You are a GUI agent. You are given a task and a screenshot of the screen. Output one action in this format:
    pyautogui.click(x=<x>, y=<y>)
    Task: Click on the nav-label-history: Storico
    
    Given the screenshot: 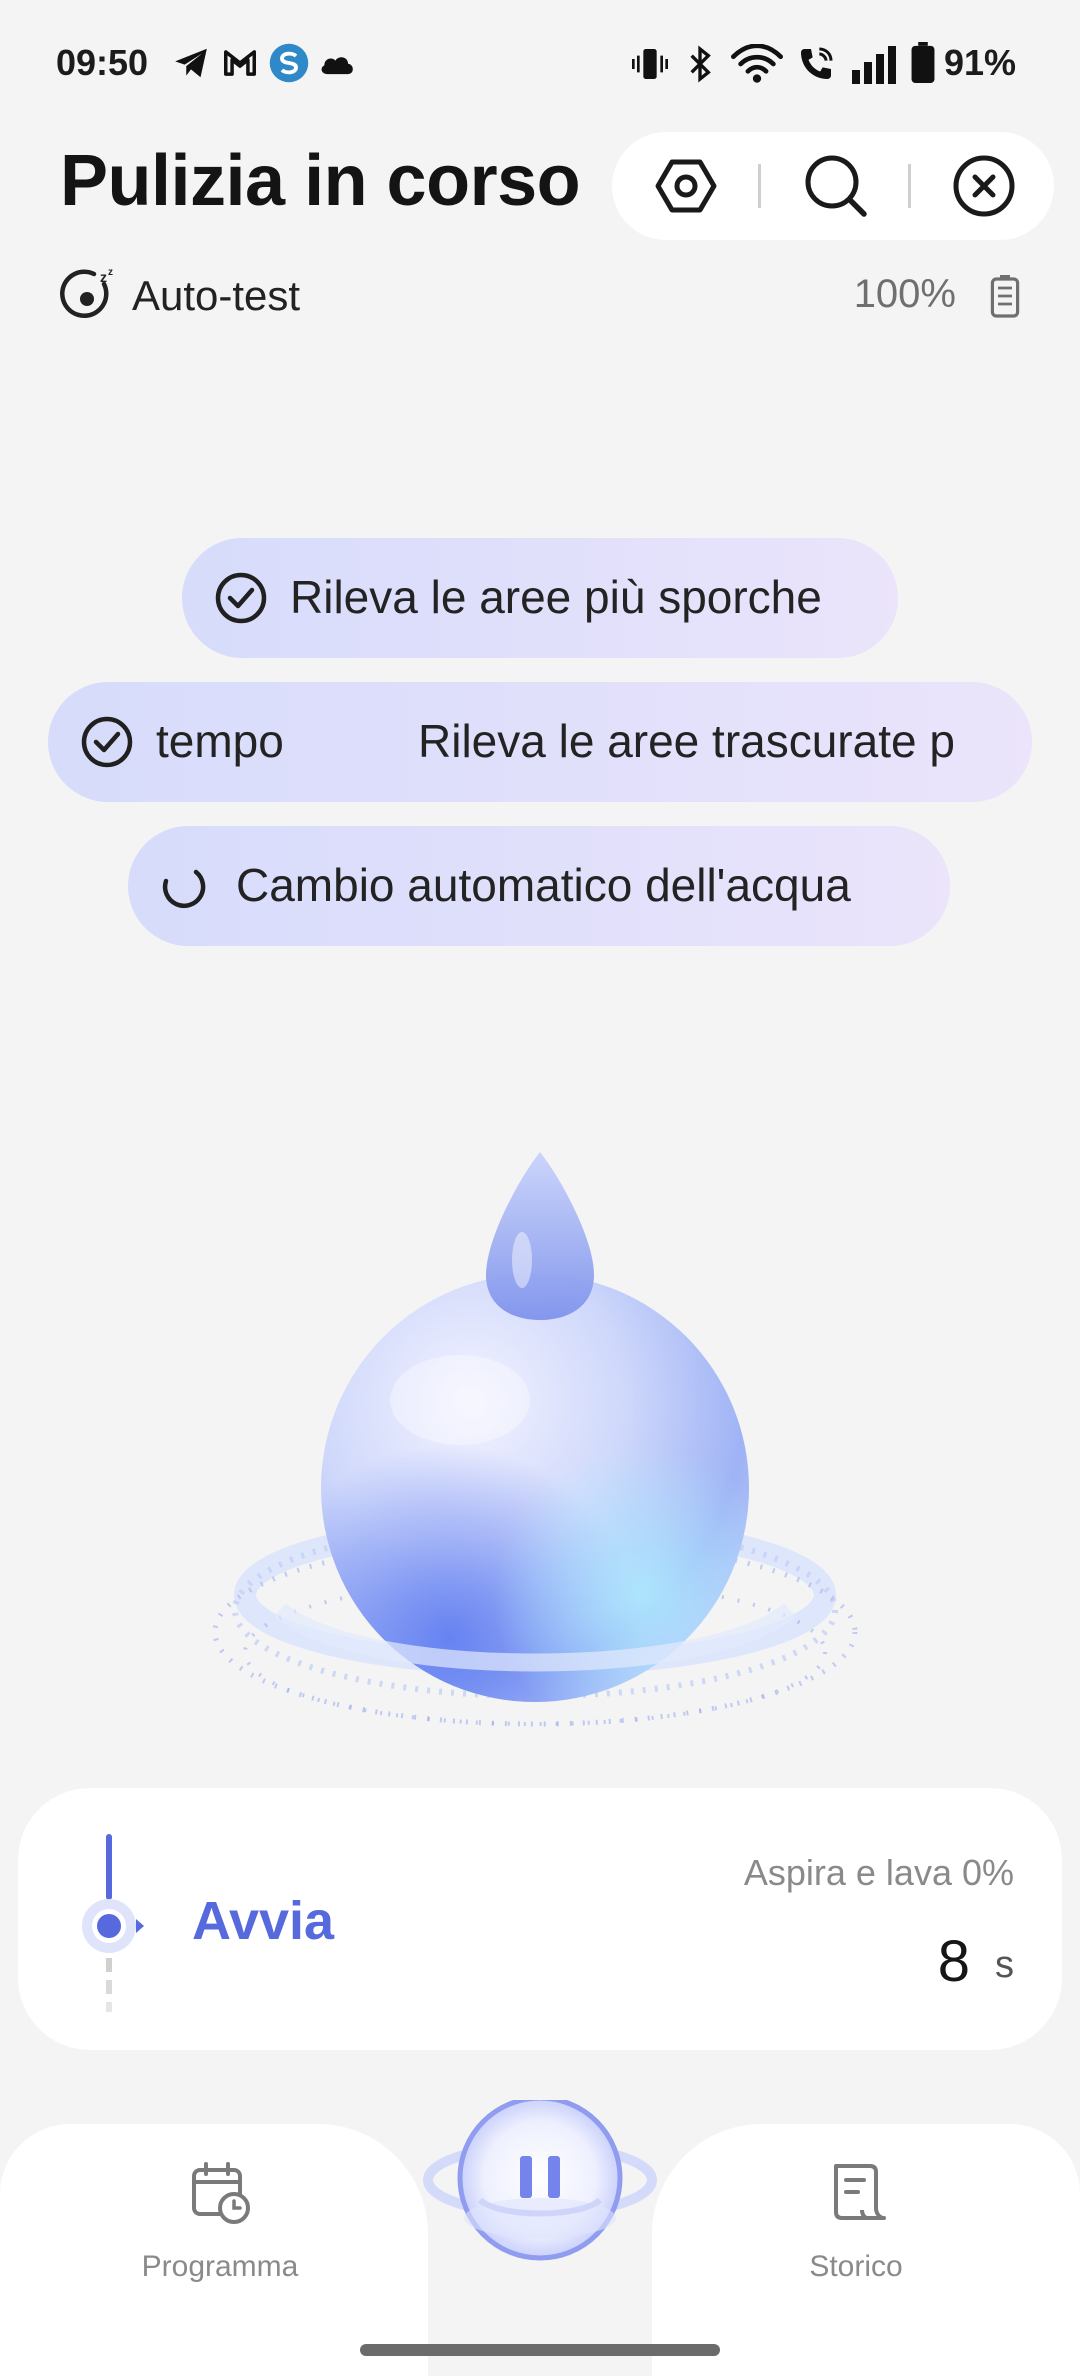 What is the action you would take?
    pyautogui.click(x=856, y=2266)
    